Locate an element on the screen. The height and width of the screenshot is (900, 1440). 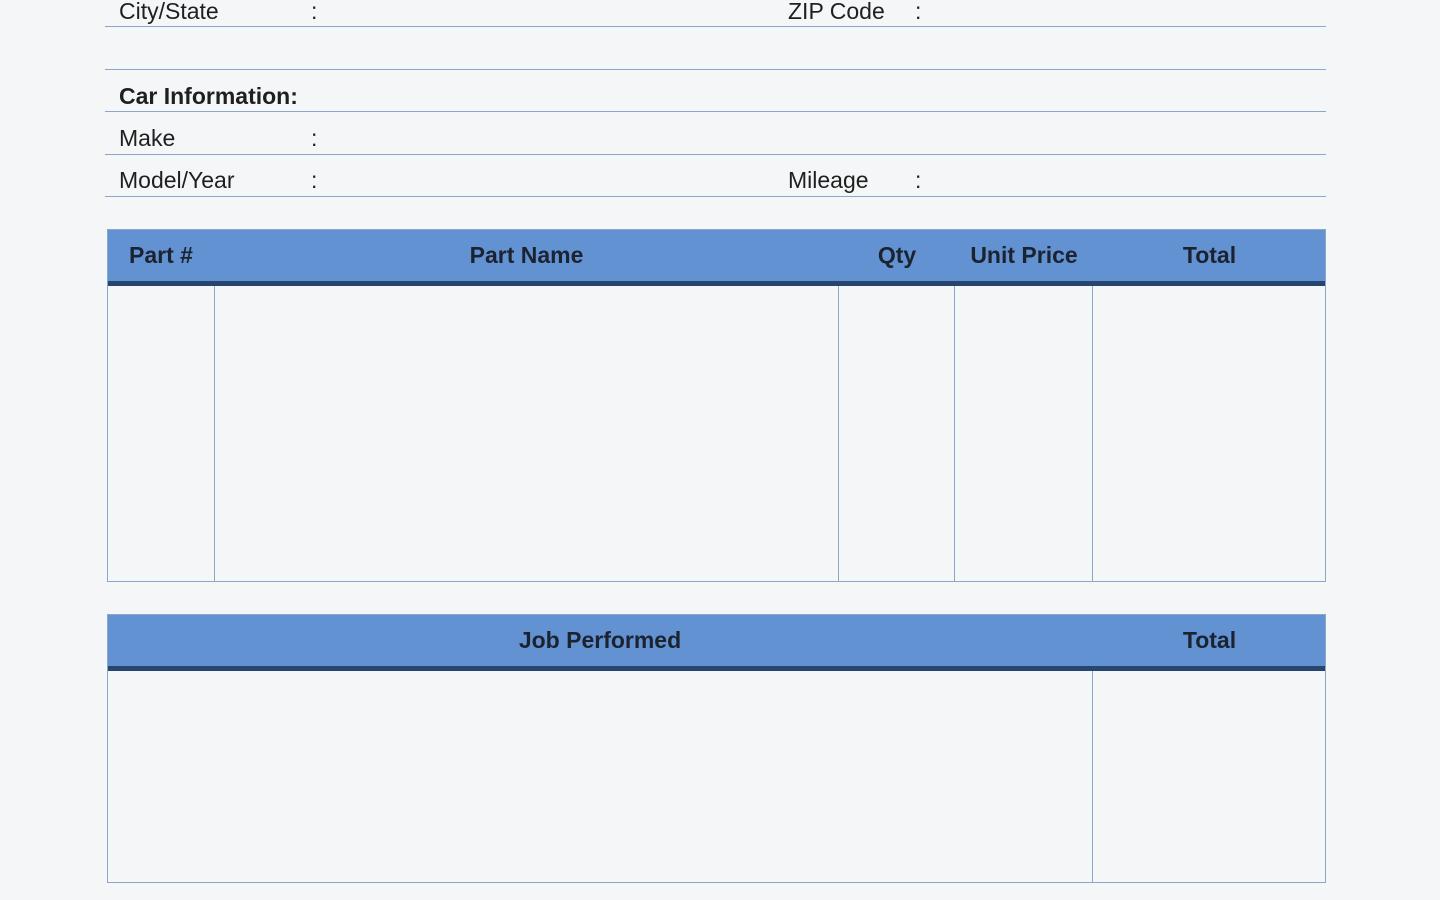
zip-code-colon: : is located at coordinates (918, 12).